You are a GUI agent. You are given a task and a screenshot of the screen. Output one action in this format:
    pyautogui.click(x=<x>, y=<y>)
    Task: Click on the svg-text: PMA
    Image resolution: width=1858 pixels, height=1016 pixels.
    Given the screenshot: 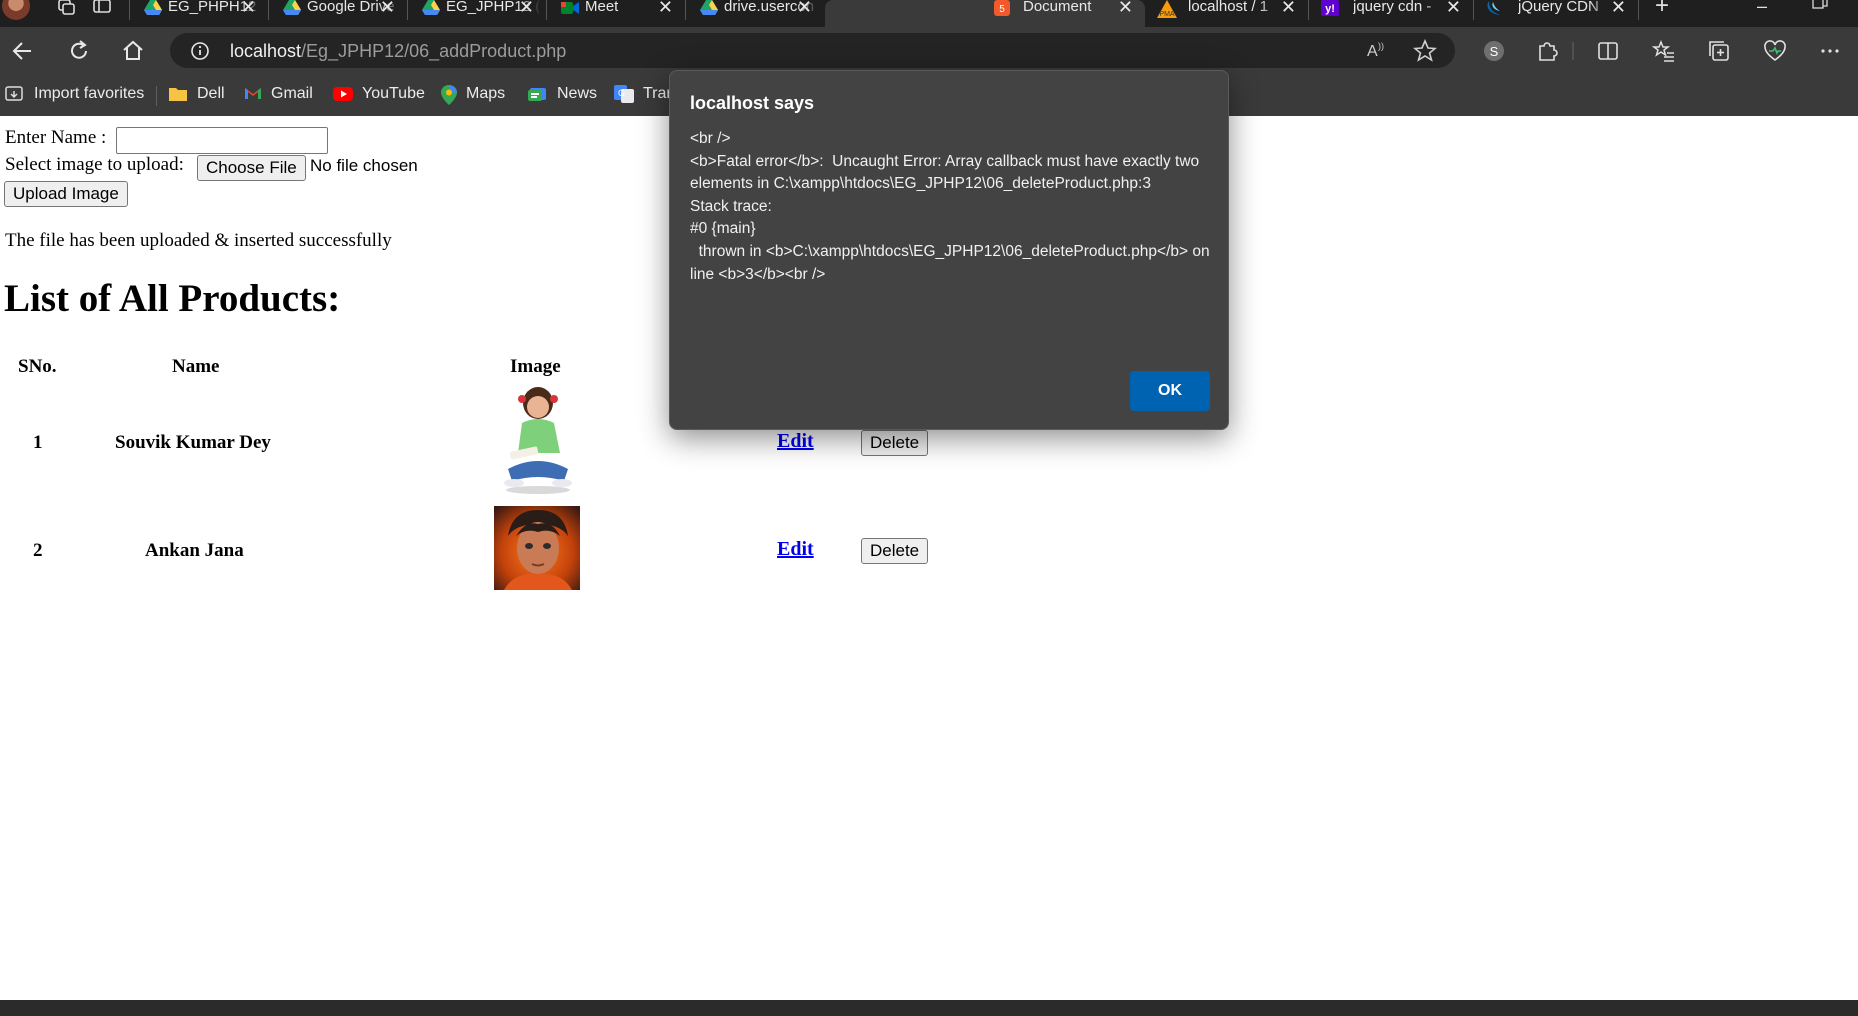 What is the action you would take?
    pyautogui.click(x=1167, y=14)
    